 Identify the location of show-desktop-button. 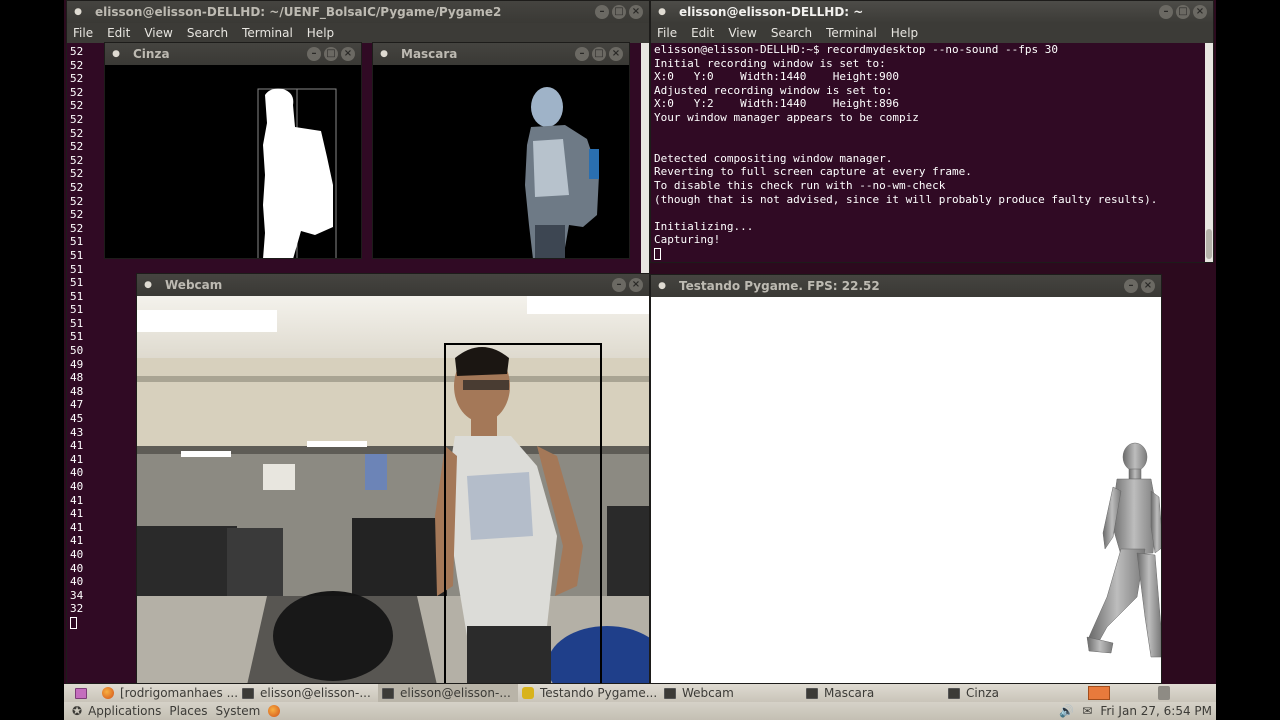
(81, 693).